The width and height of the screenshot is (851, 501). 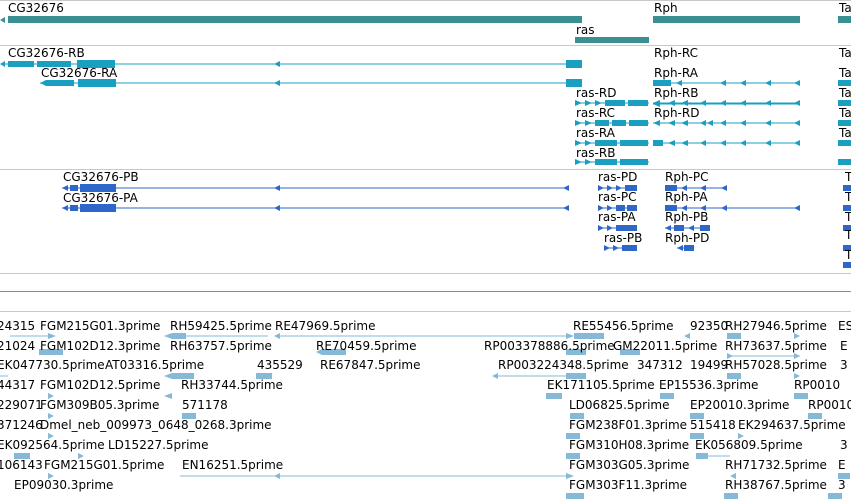 I want to click on protein-ras-PB, so click(x=620, y=248).